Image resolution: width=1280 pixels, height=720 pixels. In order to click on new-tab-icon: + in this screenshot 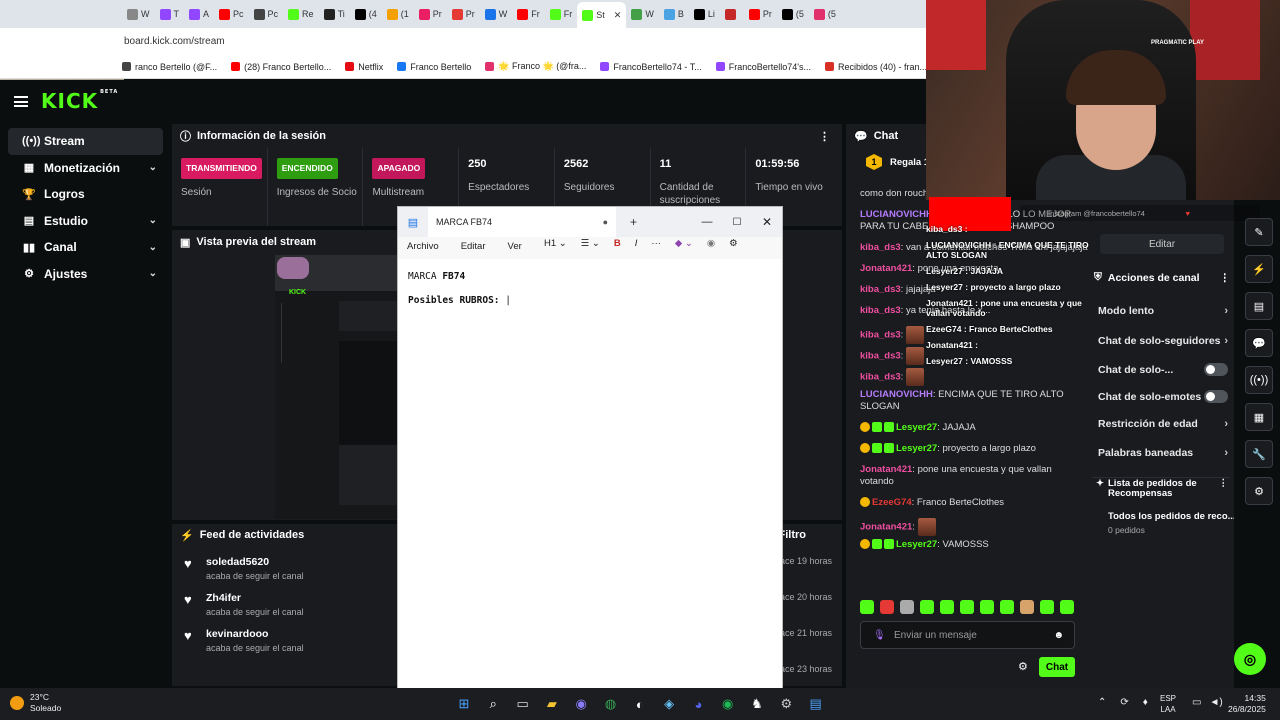, I will do `click(633, 222)`.